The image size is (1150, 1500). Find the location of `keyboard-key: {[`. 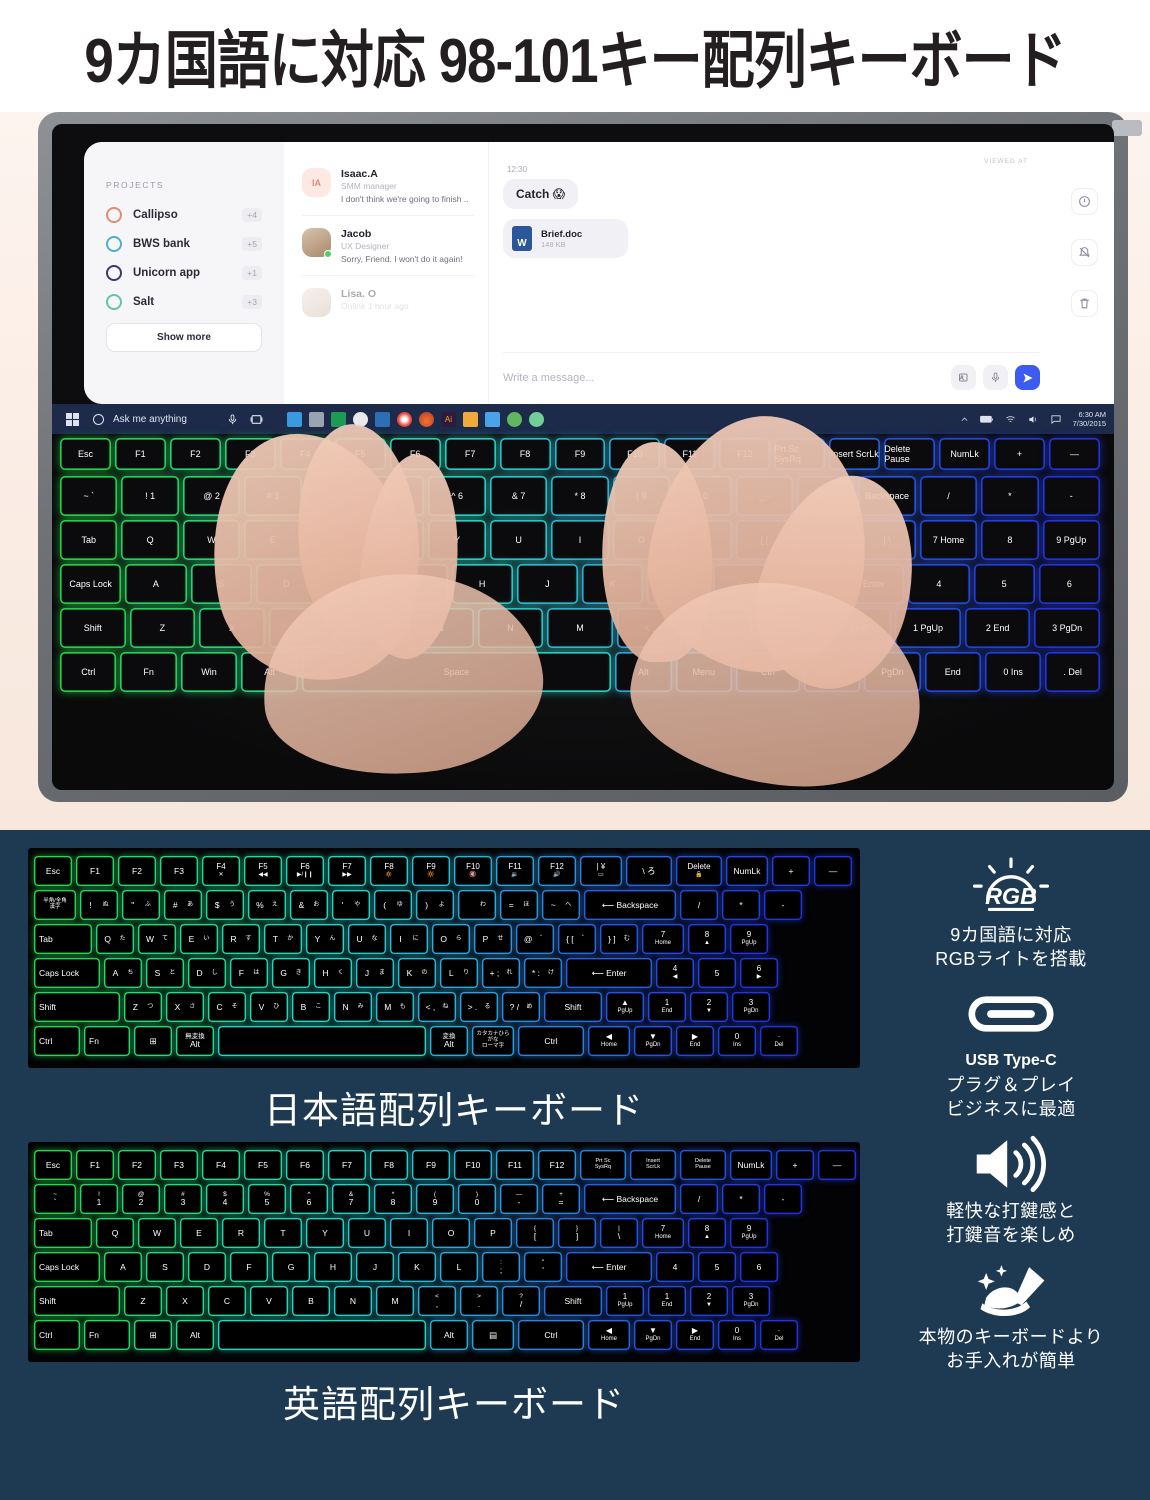

keyboard-key: {[ is located at coordinates (535, 1233).